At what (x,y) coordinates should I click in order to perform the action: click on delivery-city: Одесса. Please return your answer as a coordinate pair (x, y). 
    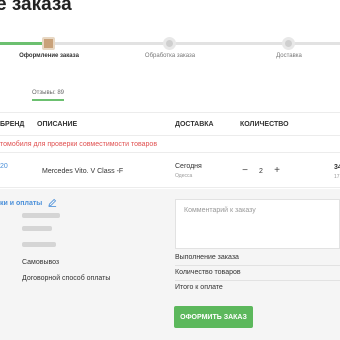
    Looking at the image, I should click on (184, 176).